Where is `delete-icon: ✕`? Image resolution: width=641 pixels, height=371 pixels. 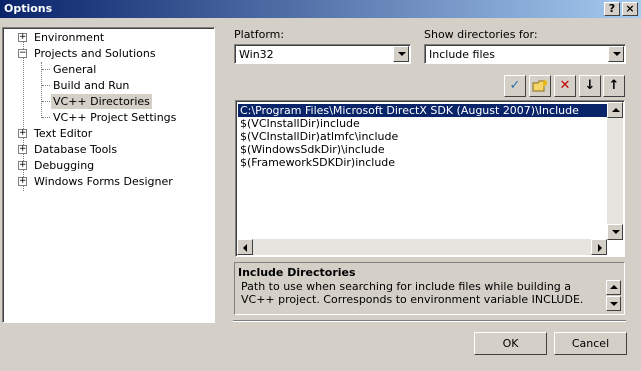
delete-icon: ✕ is located at coordinates (565, 86).